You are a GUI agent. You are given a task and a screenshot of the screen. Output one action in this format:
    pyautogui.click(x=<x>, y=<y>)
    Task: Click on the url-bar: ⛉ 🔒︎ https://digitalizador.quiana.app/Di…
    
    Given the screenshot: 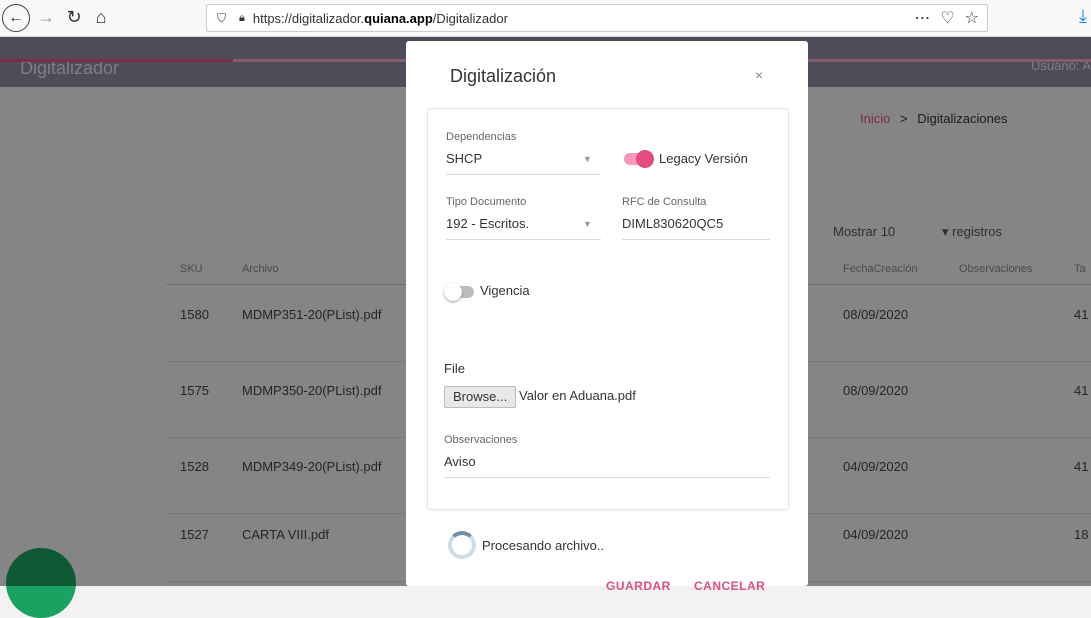 What is the action you would take?
    pyautogui.click(x=597, y=18)
    